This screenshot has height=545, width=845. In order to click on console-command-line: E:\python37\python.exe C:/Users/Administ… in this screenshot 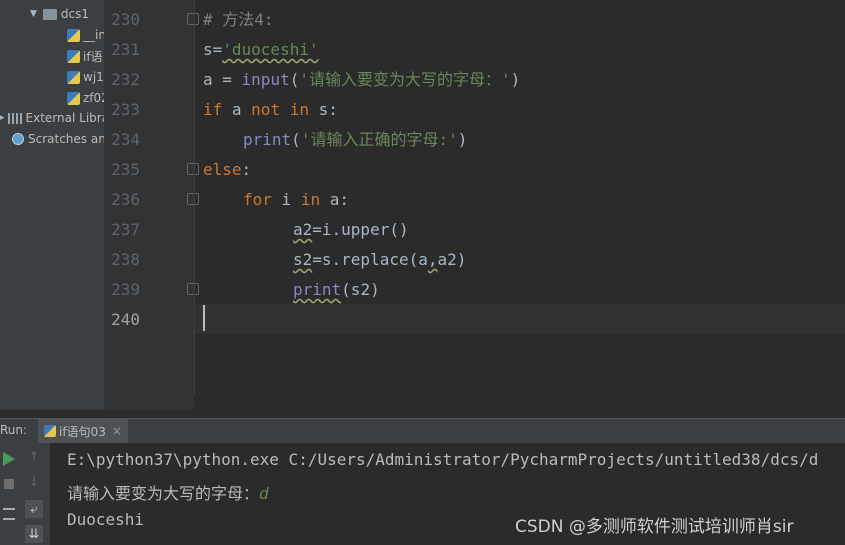, I will do `click(443, 459)`.